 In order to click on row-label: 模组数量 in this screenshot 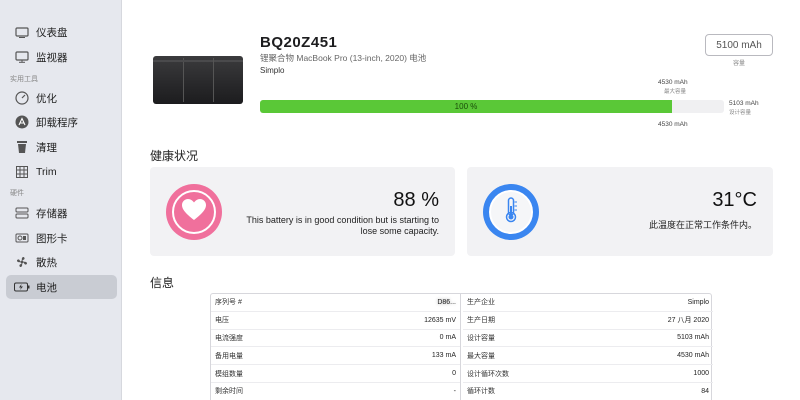, I will do `click(229, 374)`.